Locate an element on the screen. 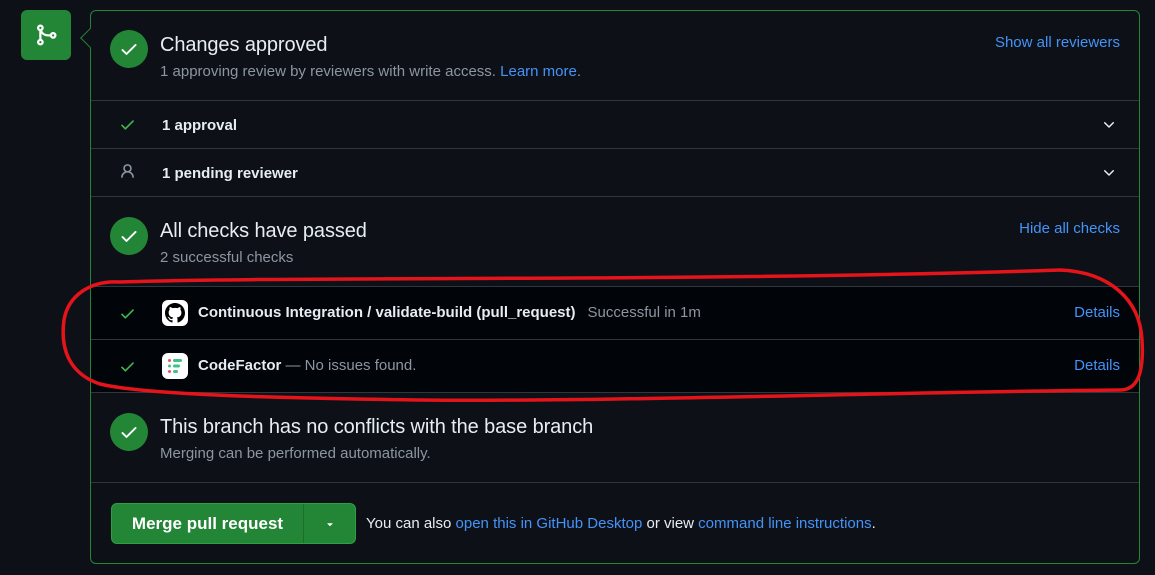 This screenshot has height=575, width=1155. hide-all-checks-link: Hide all checks is located at coordinates (1069, 228).